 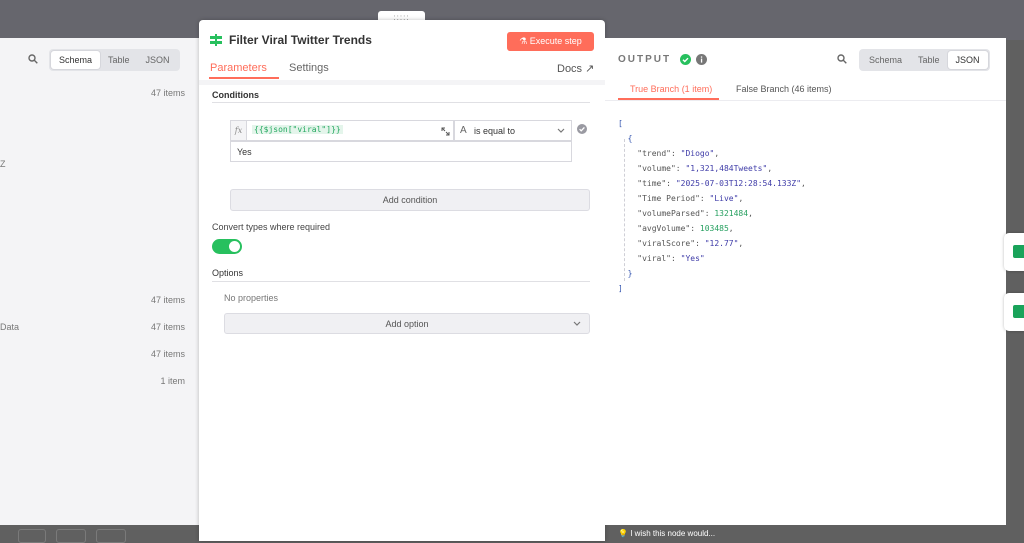 I want to click on sheets-icon, so click(x=1018, y=311).